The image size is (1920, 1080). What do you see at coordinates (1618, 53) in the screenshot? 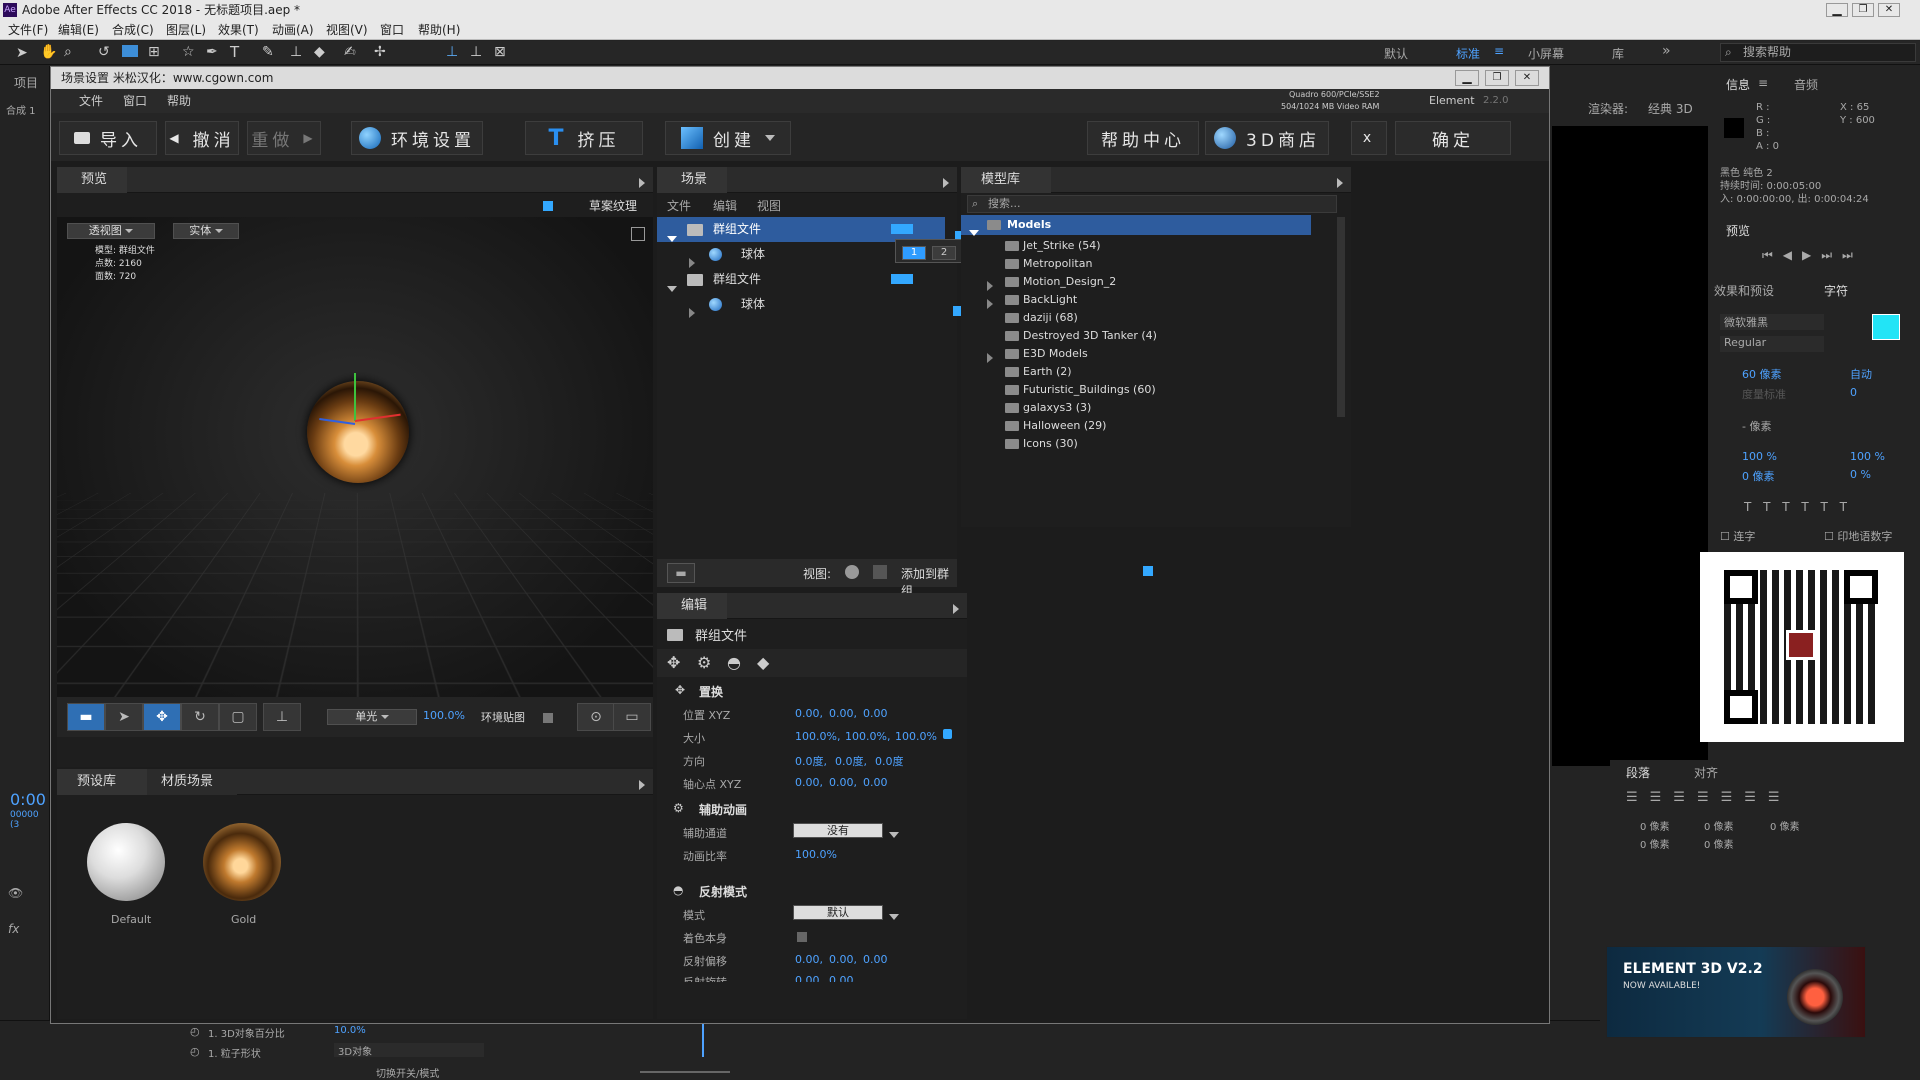
I see `workspace-library: 库` at bounding box center [1618, 53].